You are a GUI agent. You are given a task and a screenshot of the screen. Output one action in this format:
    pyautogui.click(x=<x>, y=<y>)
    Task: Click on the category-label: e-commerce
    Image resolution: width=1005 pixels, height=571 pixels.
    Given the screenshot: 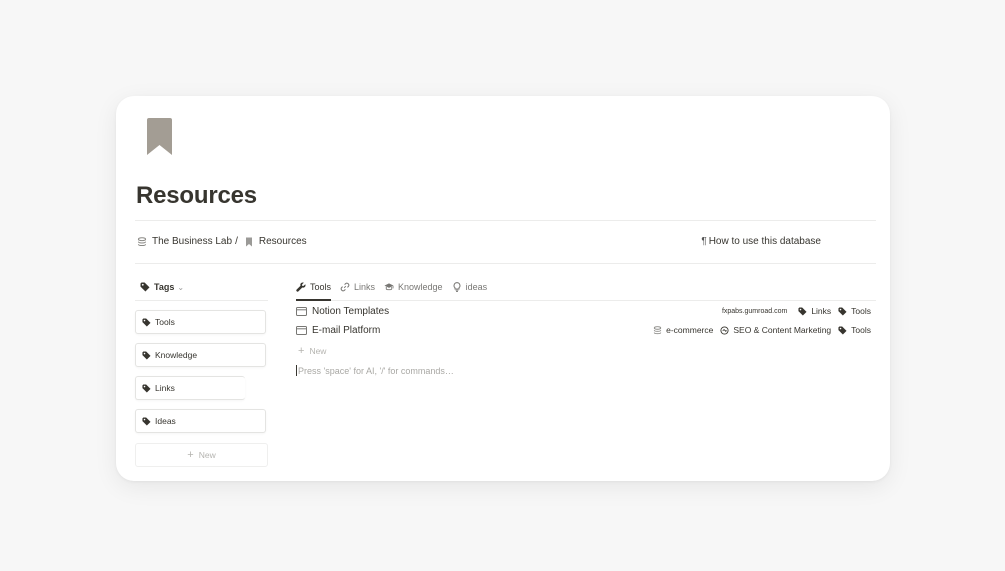 What is the action you would take?
    pyautogui.click(x=690, y=330)
    